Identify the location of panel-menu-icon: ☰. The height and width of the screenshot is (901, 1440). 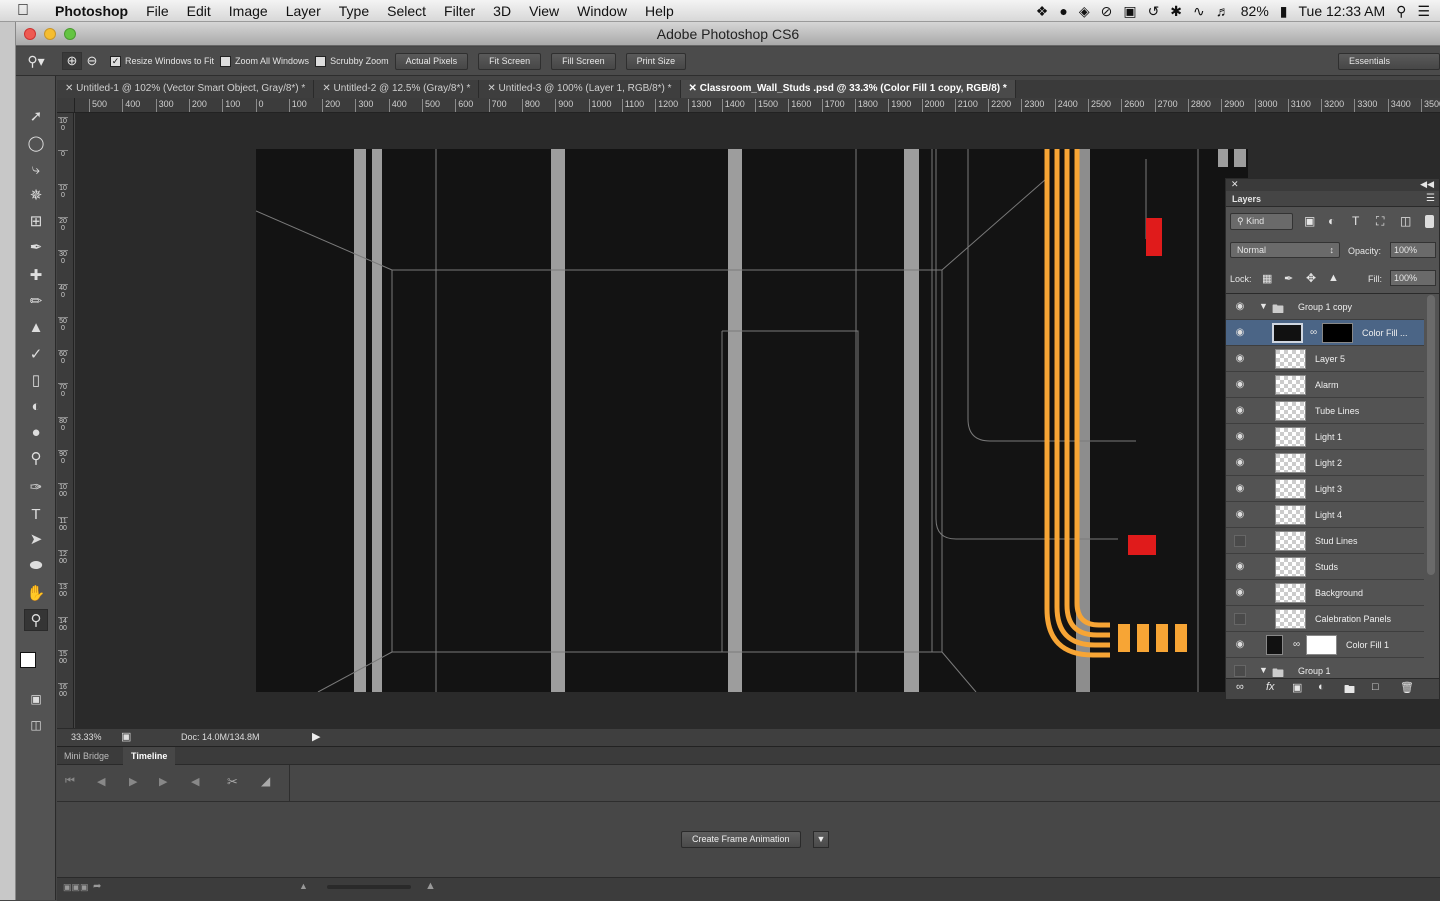
(1430, 198).